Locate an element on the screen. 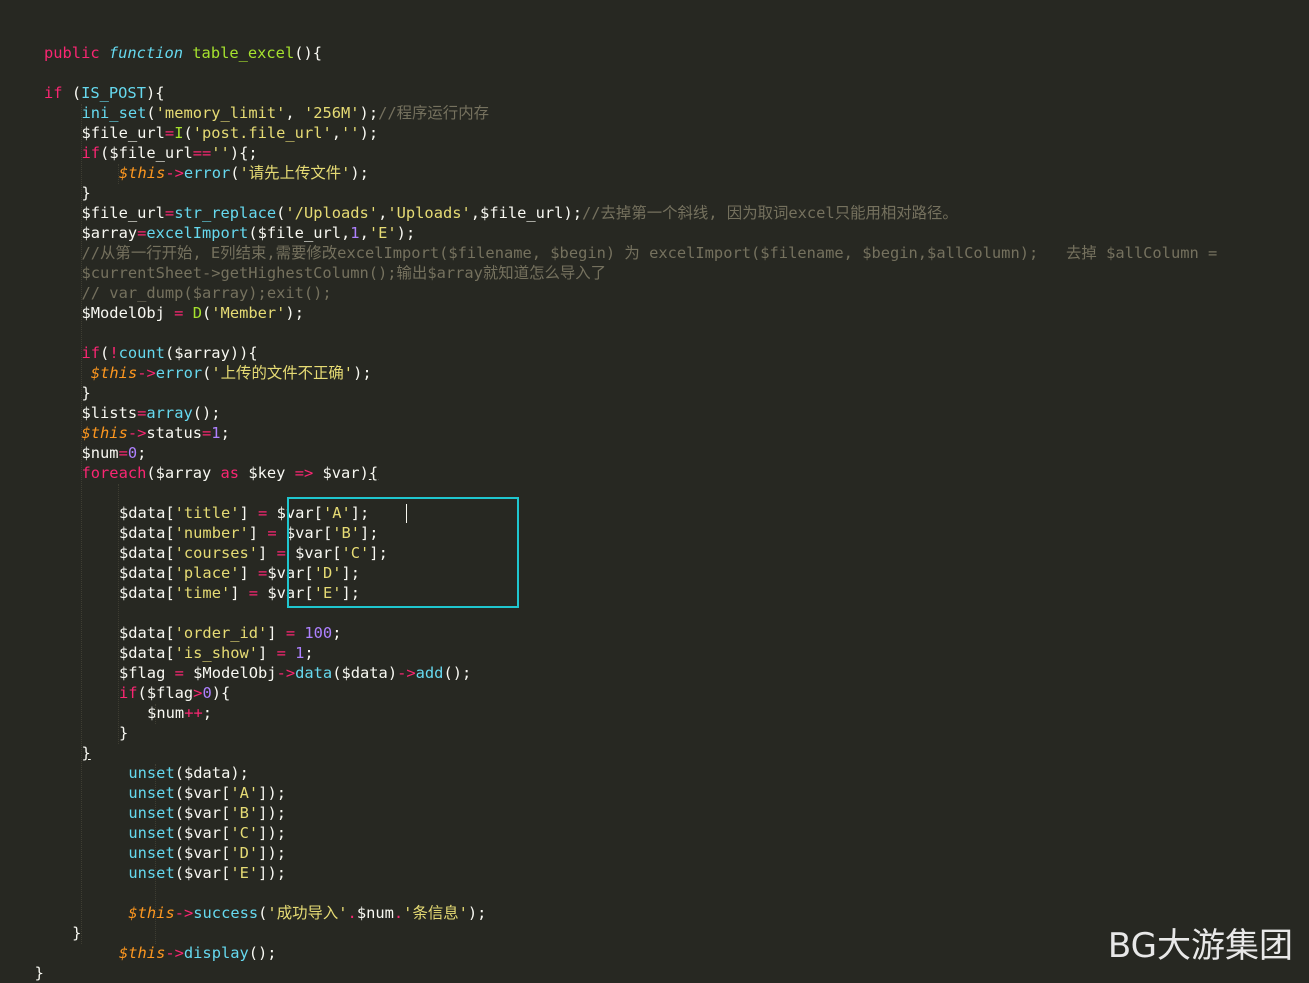 This screenshot has height=983, width=1309. code-token: unset is located at coordinates (151, 813).